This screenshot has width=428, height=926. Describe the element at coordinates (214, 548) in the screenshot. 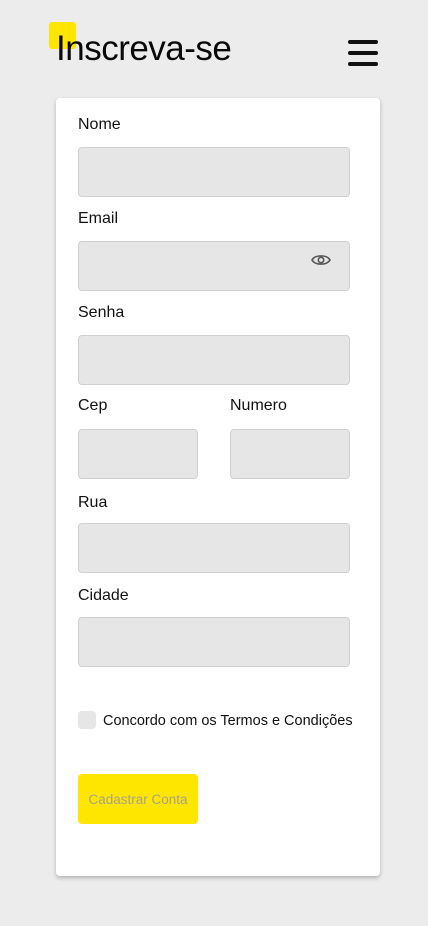

I see `rua-field` at that location.